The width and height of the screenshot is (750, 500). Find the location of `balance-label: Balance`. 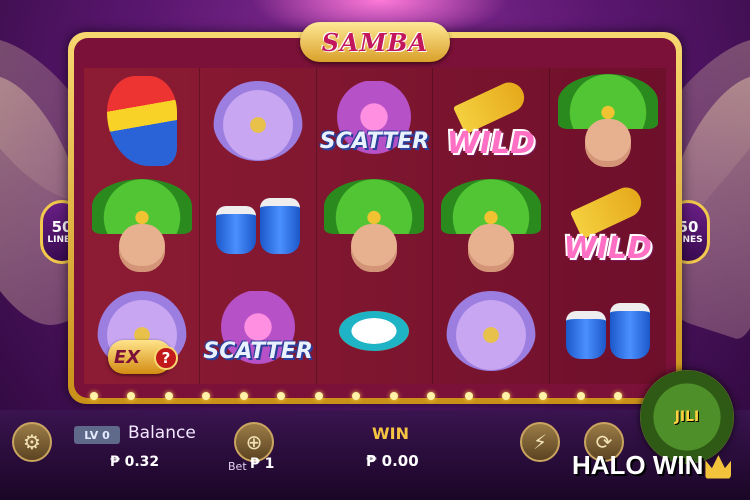

balance-label: Balance is located at coordinates (162, 433).